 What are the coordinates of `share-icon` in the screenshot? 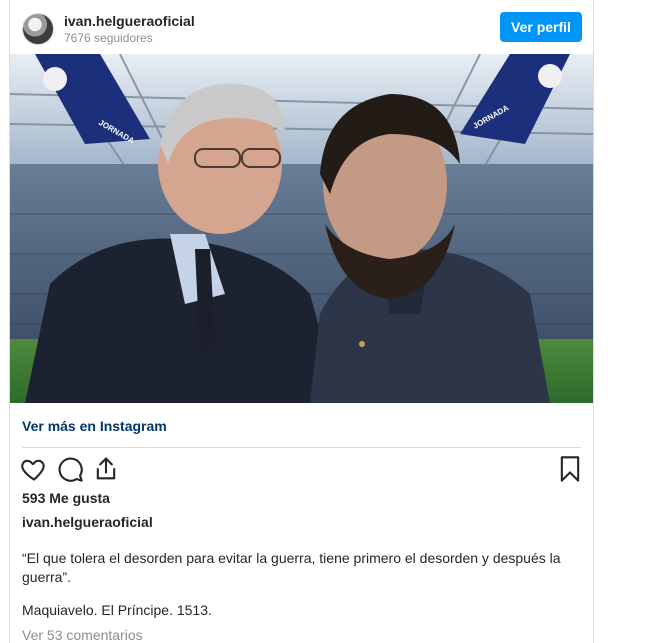 It's located at (106, 469).